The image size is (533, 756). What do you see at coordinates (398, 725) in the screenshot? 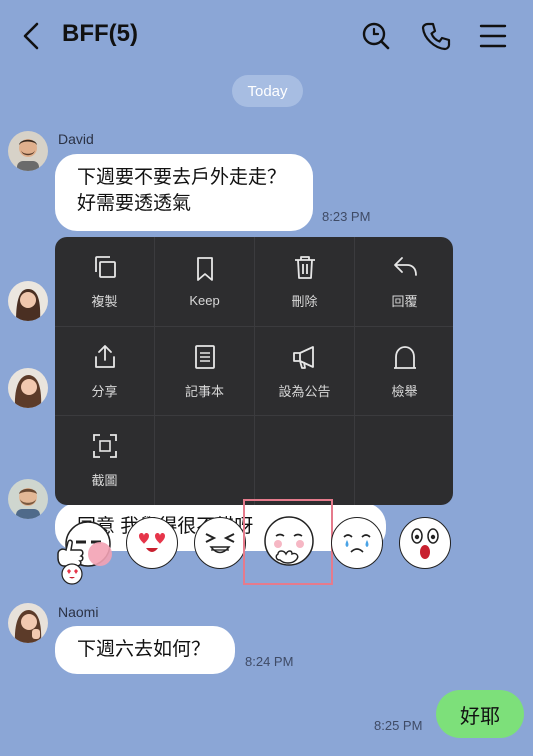
I see `message-time: 8:25 PM` at bounding box center [398, 725].